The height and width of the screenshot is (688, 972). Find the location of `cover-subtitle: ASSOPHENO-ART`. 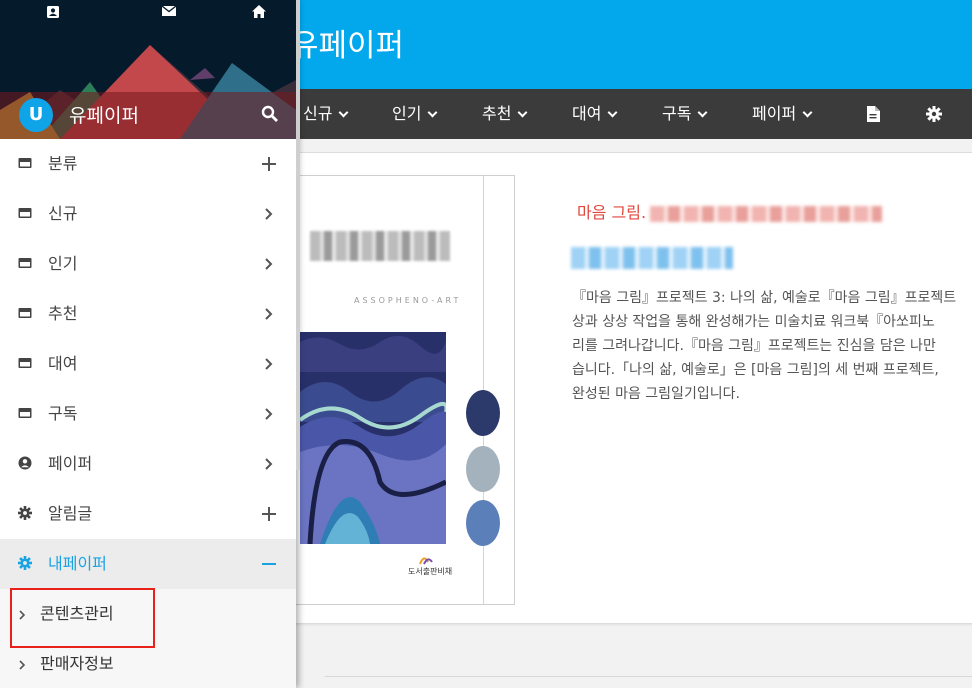

cover-subtitle: ASSOPHENO-ART is located at coordinates (408, 300).